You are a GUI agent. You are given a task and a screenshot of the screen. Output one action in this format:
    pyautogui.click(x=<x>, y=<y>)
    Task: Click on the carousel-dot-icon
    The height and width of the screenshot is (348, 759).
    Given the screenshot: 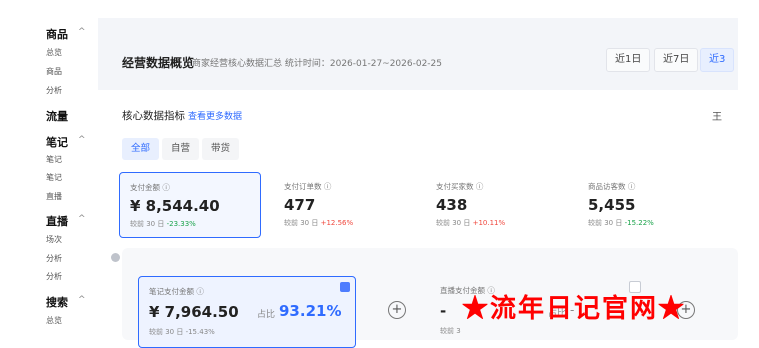 What is the action you would take?
    pyautogui.click(x=115, y=257)
    